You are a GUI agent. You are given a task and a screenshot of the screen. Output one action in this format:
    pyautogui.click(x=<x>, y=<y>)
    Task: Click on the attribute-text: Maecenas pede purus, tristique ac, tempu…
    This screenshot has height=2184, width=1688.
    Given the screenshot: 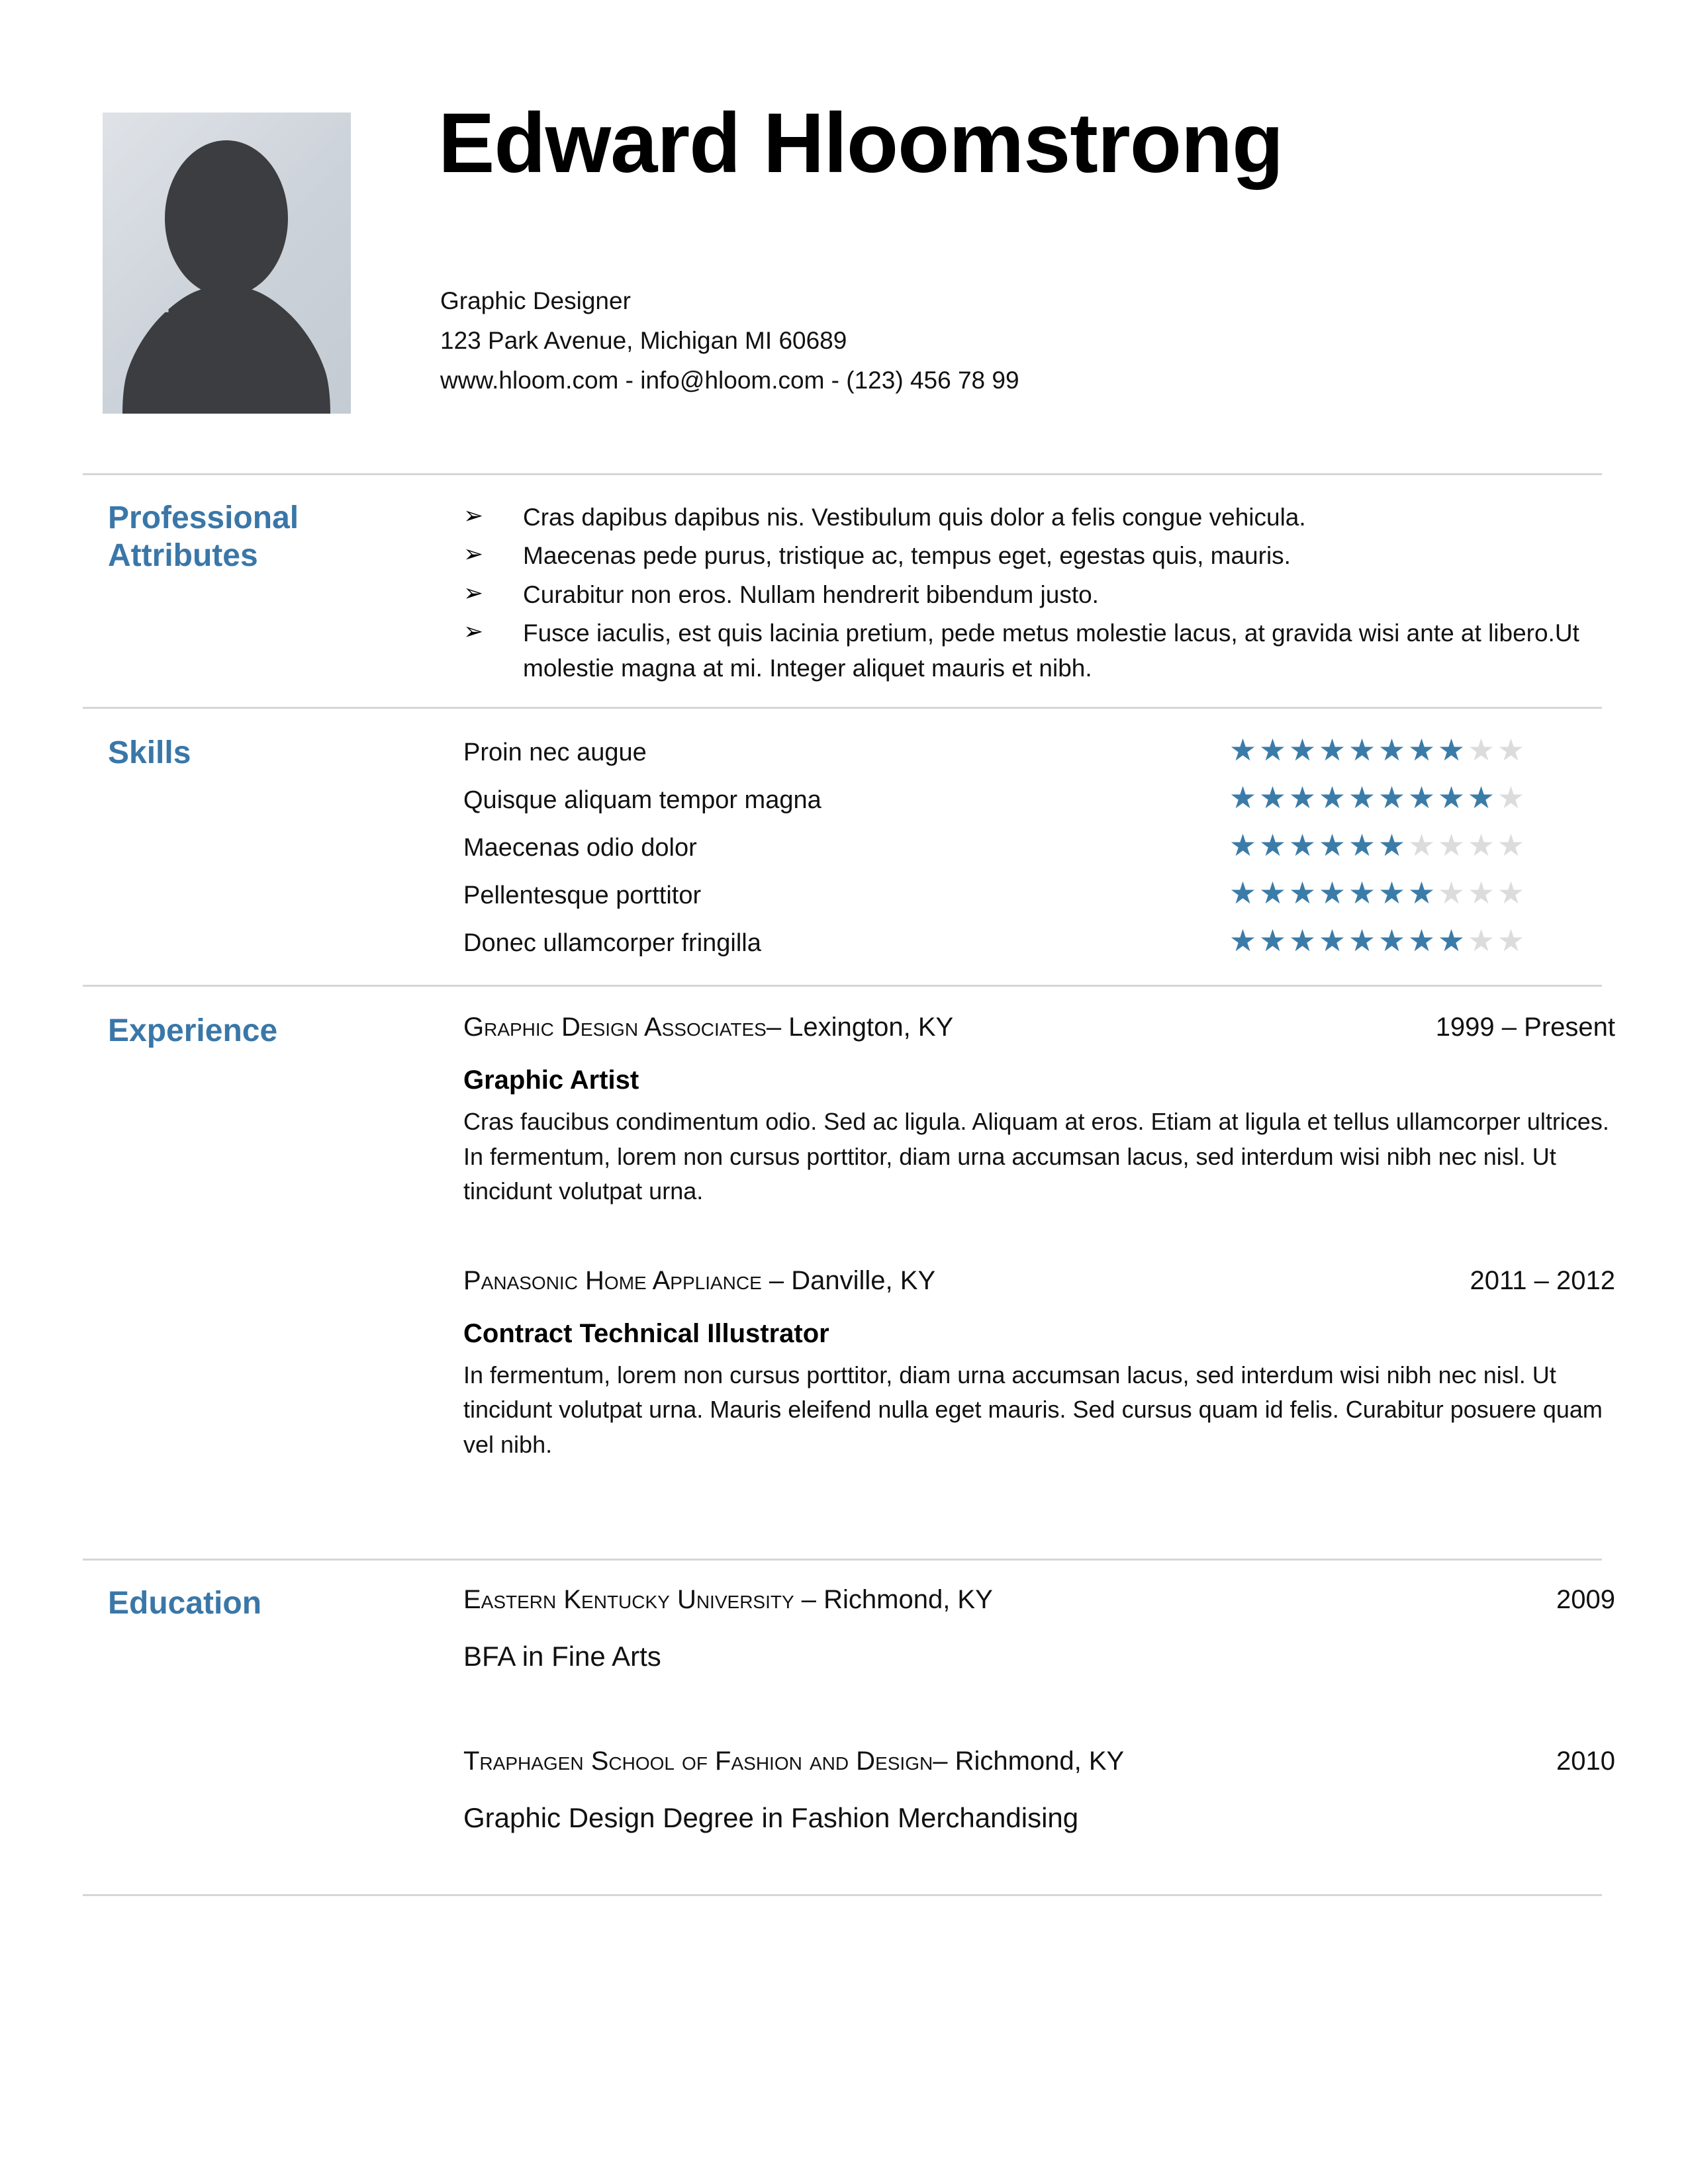 What is the action you would take?
    pyautogui.click(x=907, y=556)
    